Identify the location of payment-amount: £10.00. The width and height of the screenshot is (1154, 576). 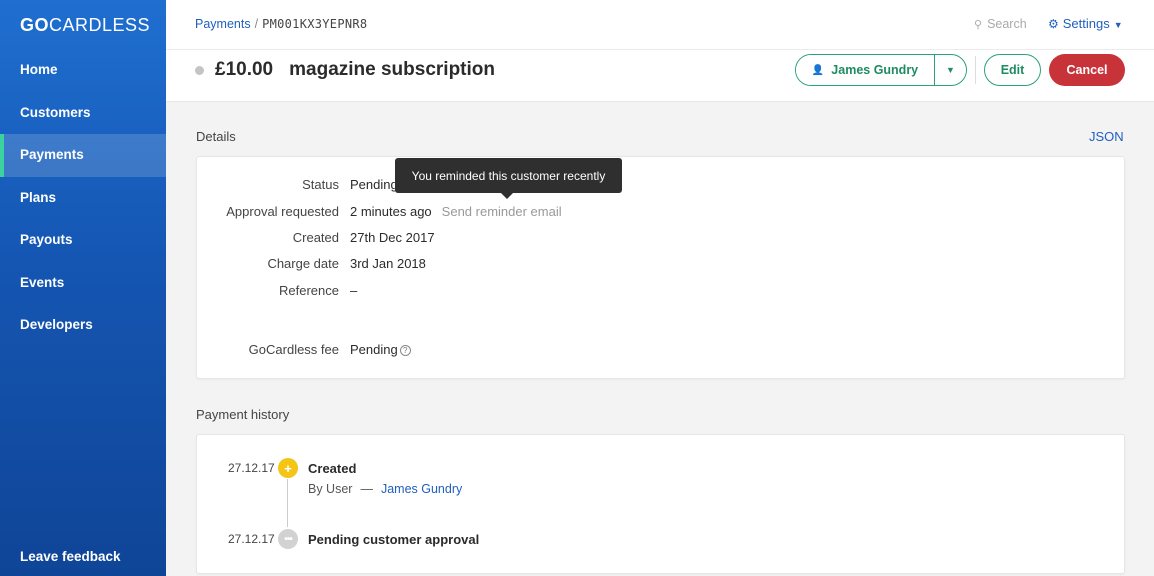
(244, 69).